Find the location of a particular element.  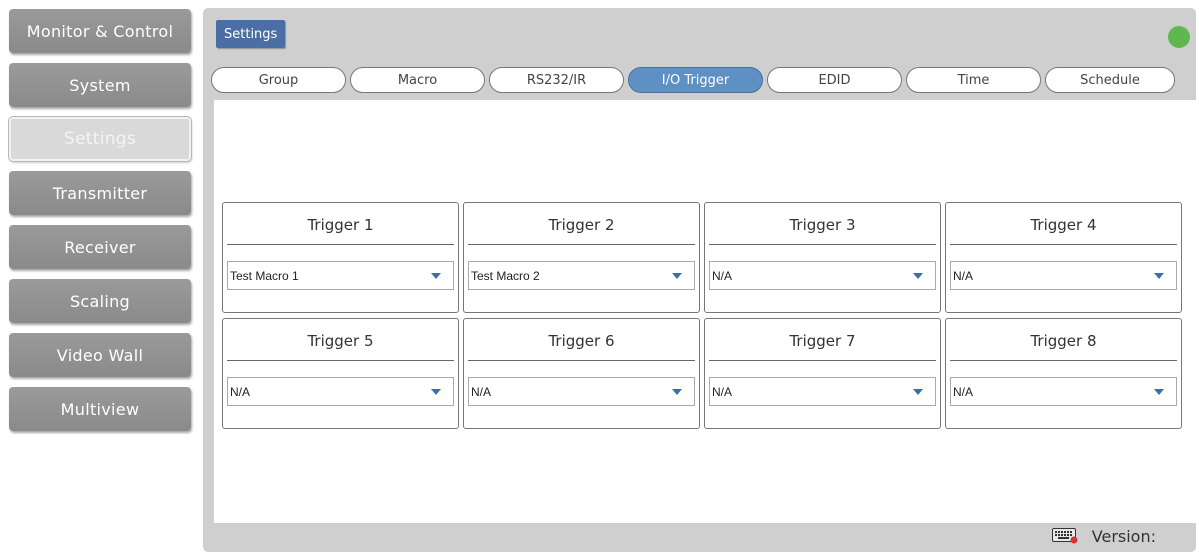

sidebar-item-video-wall: Video Wall is located at coordinates (100, 355).